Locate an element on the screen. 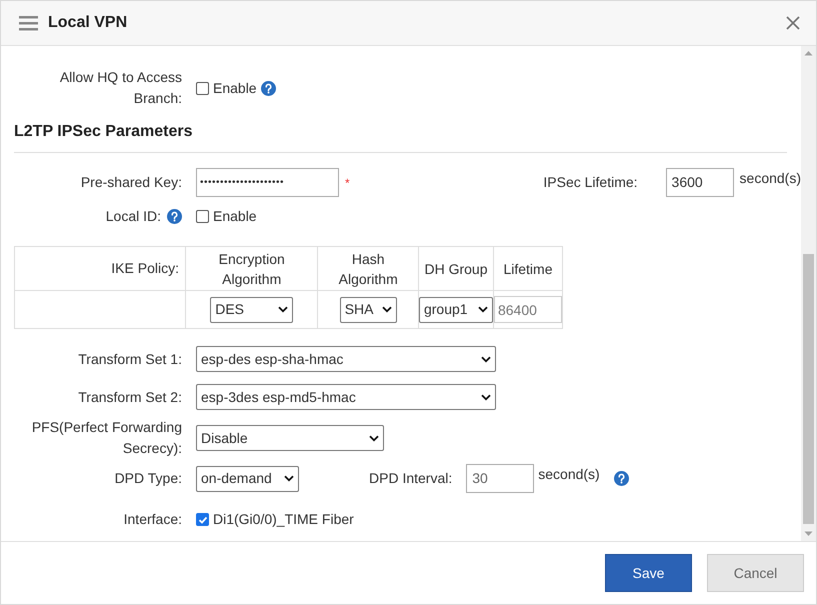 The height and width of the screenshot is (605, 817). scrollbar is located at coordinates (808, 293).